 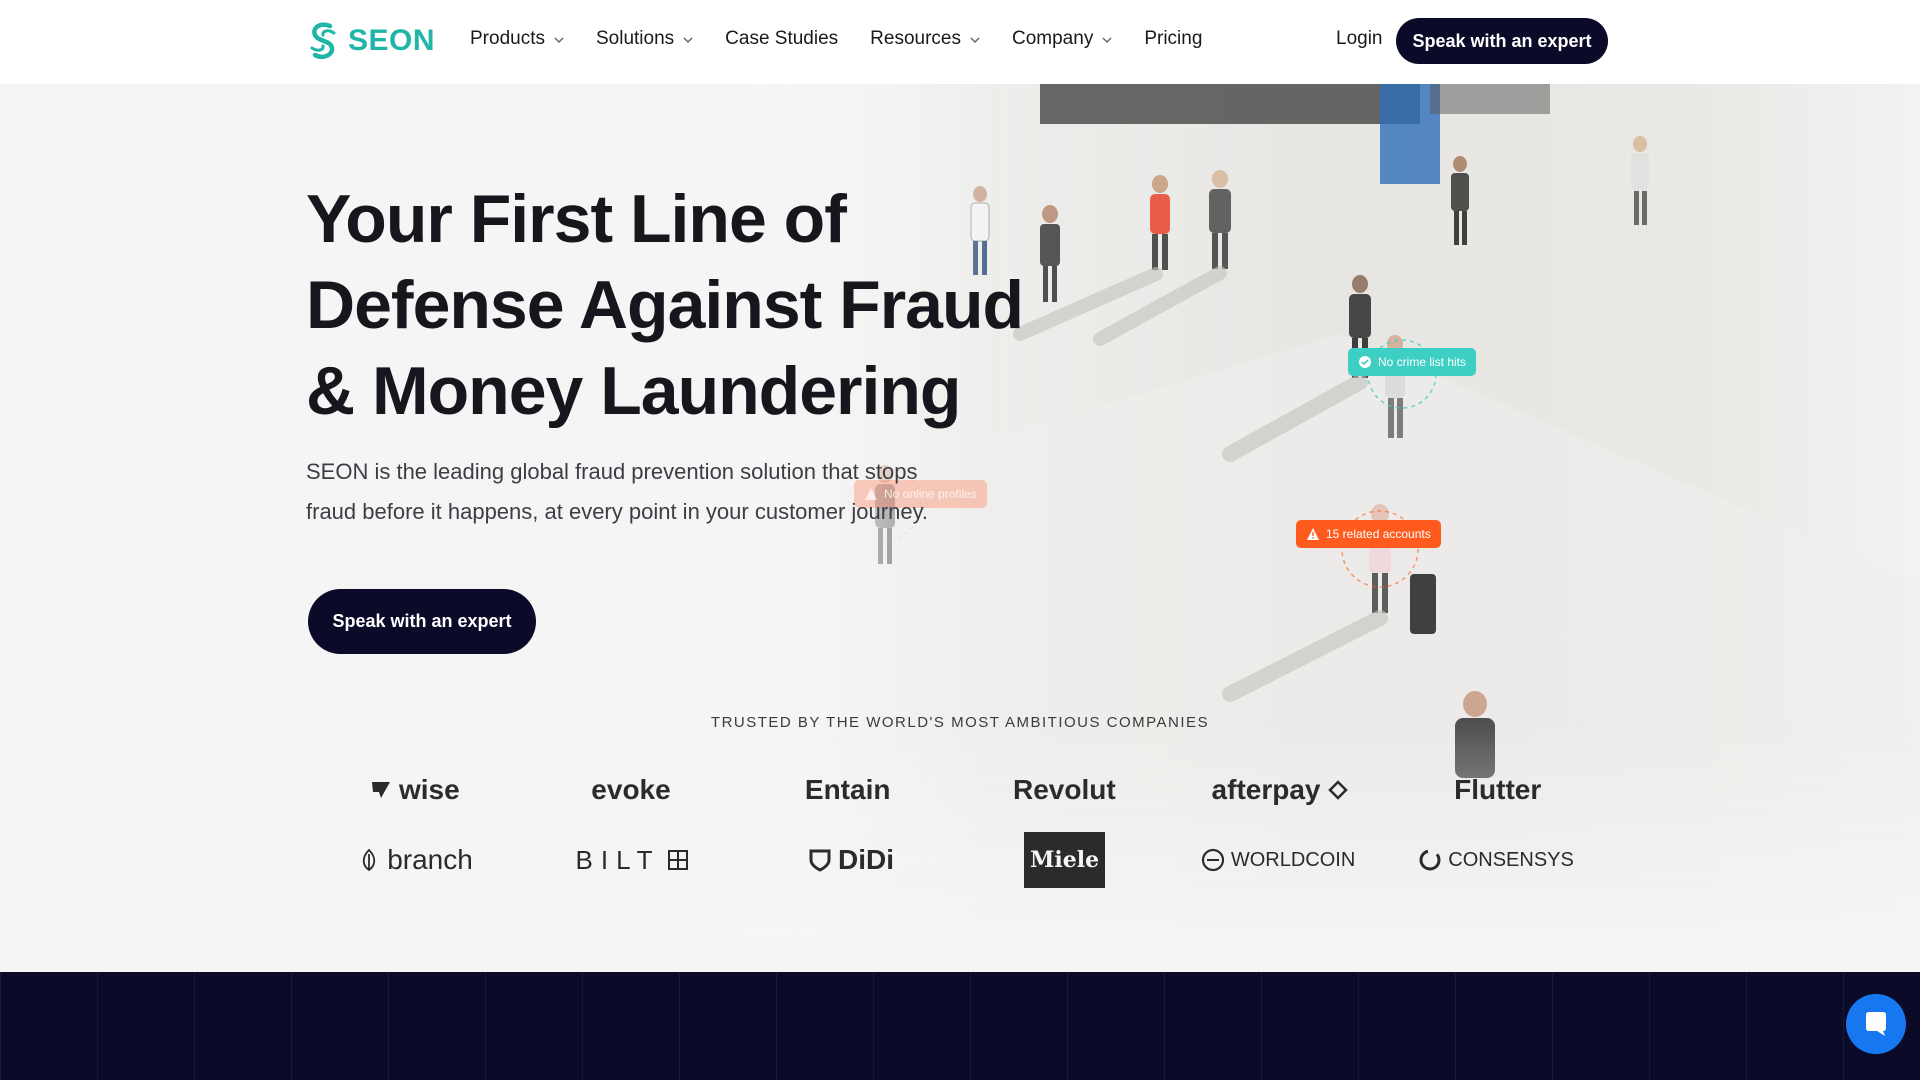 What do you see at coordinates (392, 40) in the screenshot?
I see `logo-wordmark: SEON` at bounding box center [392, 40].